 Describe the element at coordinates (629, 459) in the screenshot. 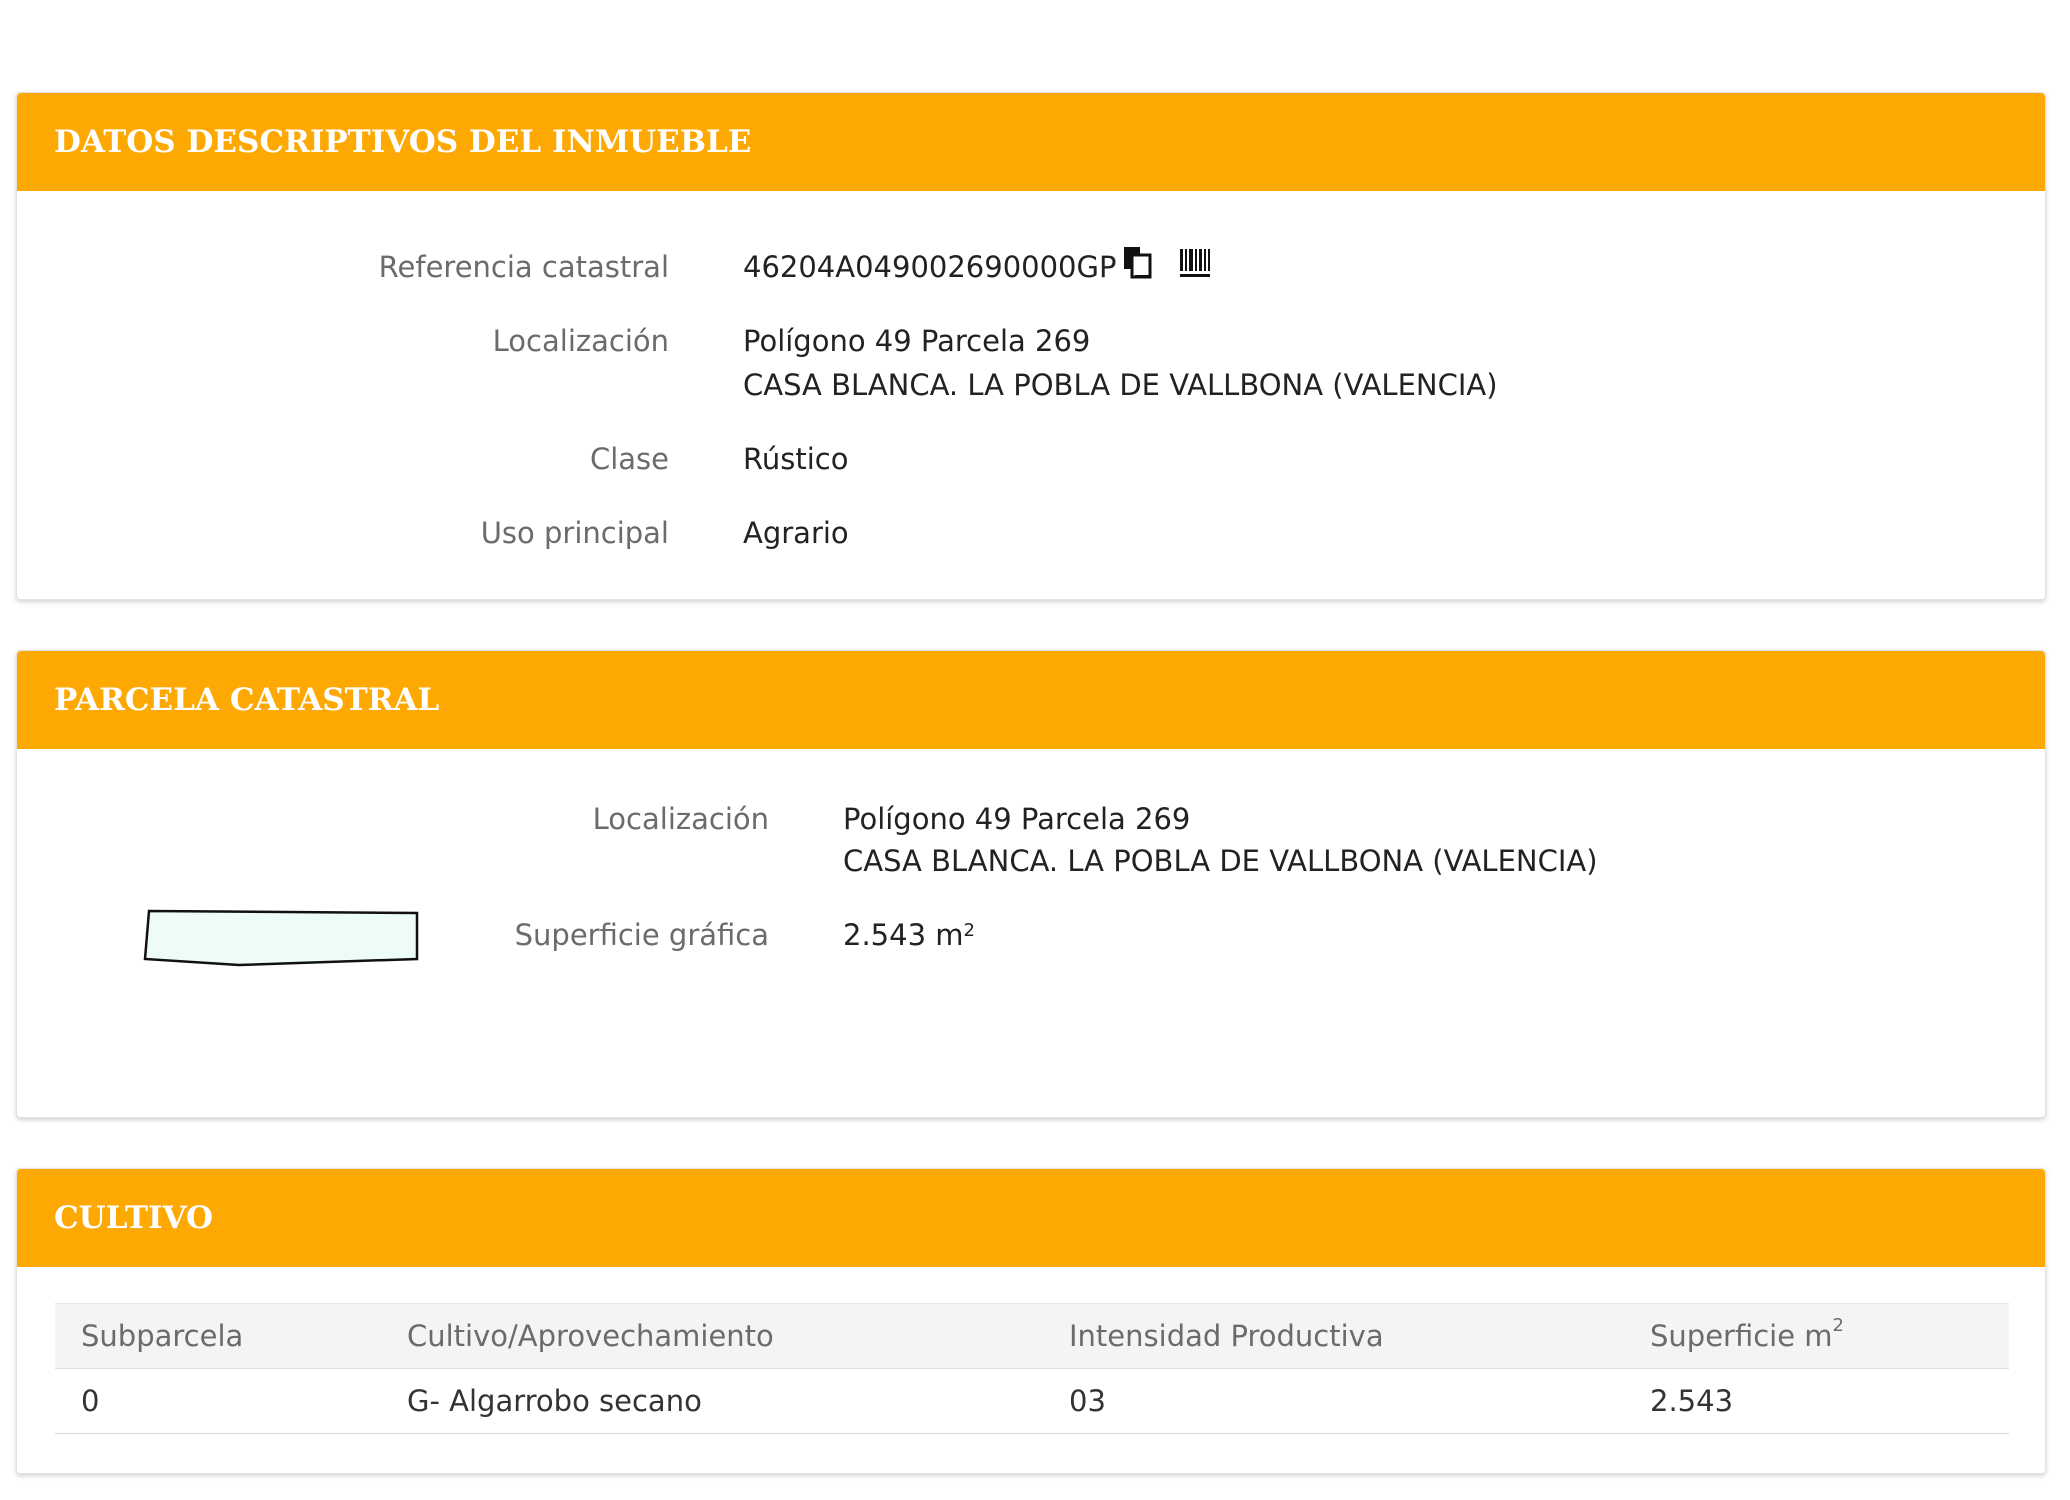

I see `clase-label: Clase` at that location.